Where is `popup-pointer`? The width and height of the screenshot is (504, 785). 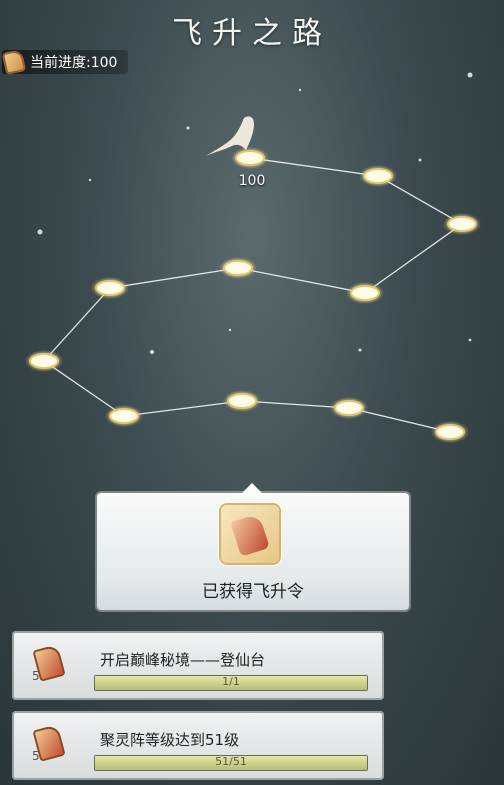 popup-pointer is located at coordinates (252, 488).